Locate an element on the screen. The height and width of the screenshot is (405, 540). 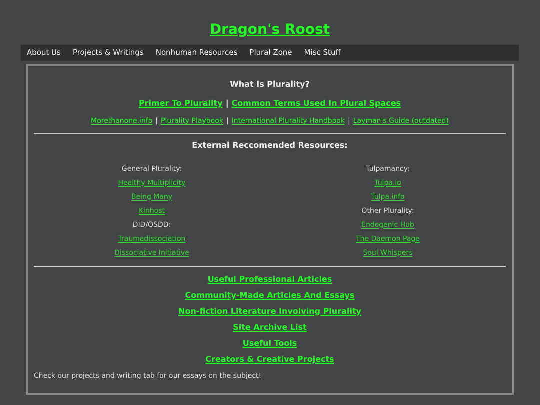
resource-link: Primer To Plurality is located at coordinates (180, 104).